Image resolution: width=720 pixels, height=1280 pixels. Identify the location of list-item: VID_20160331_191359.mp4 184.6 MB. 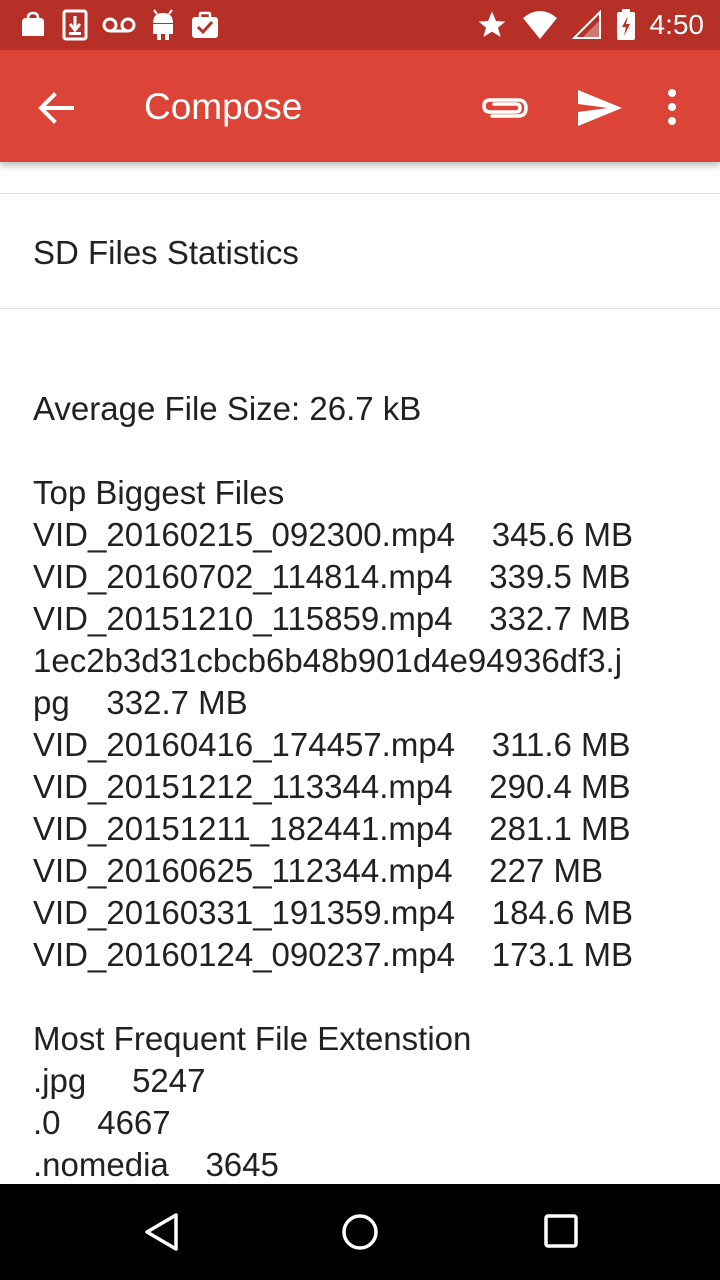
(363, 913).